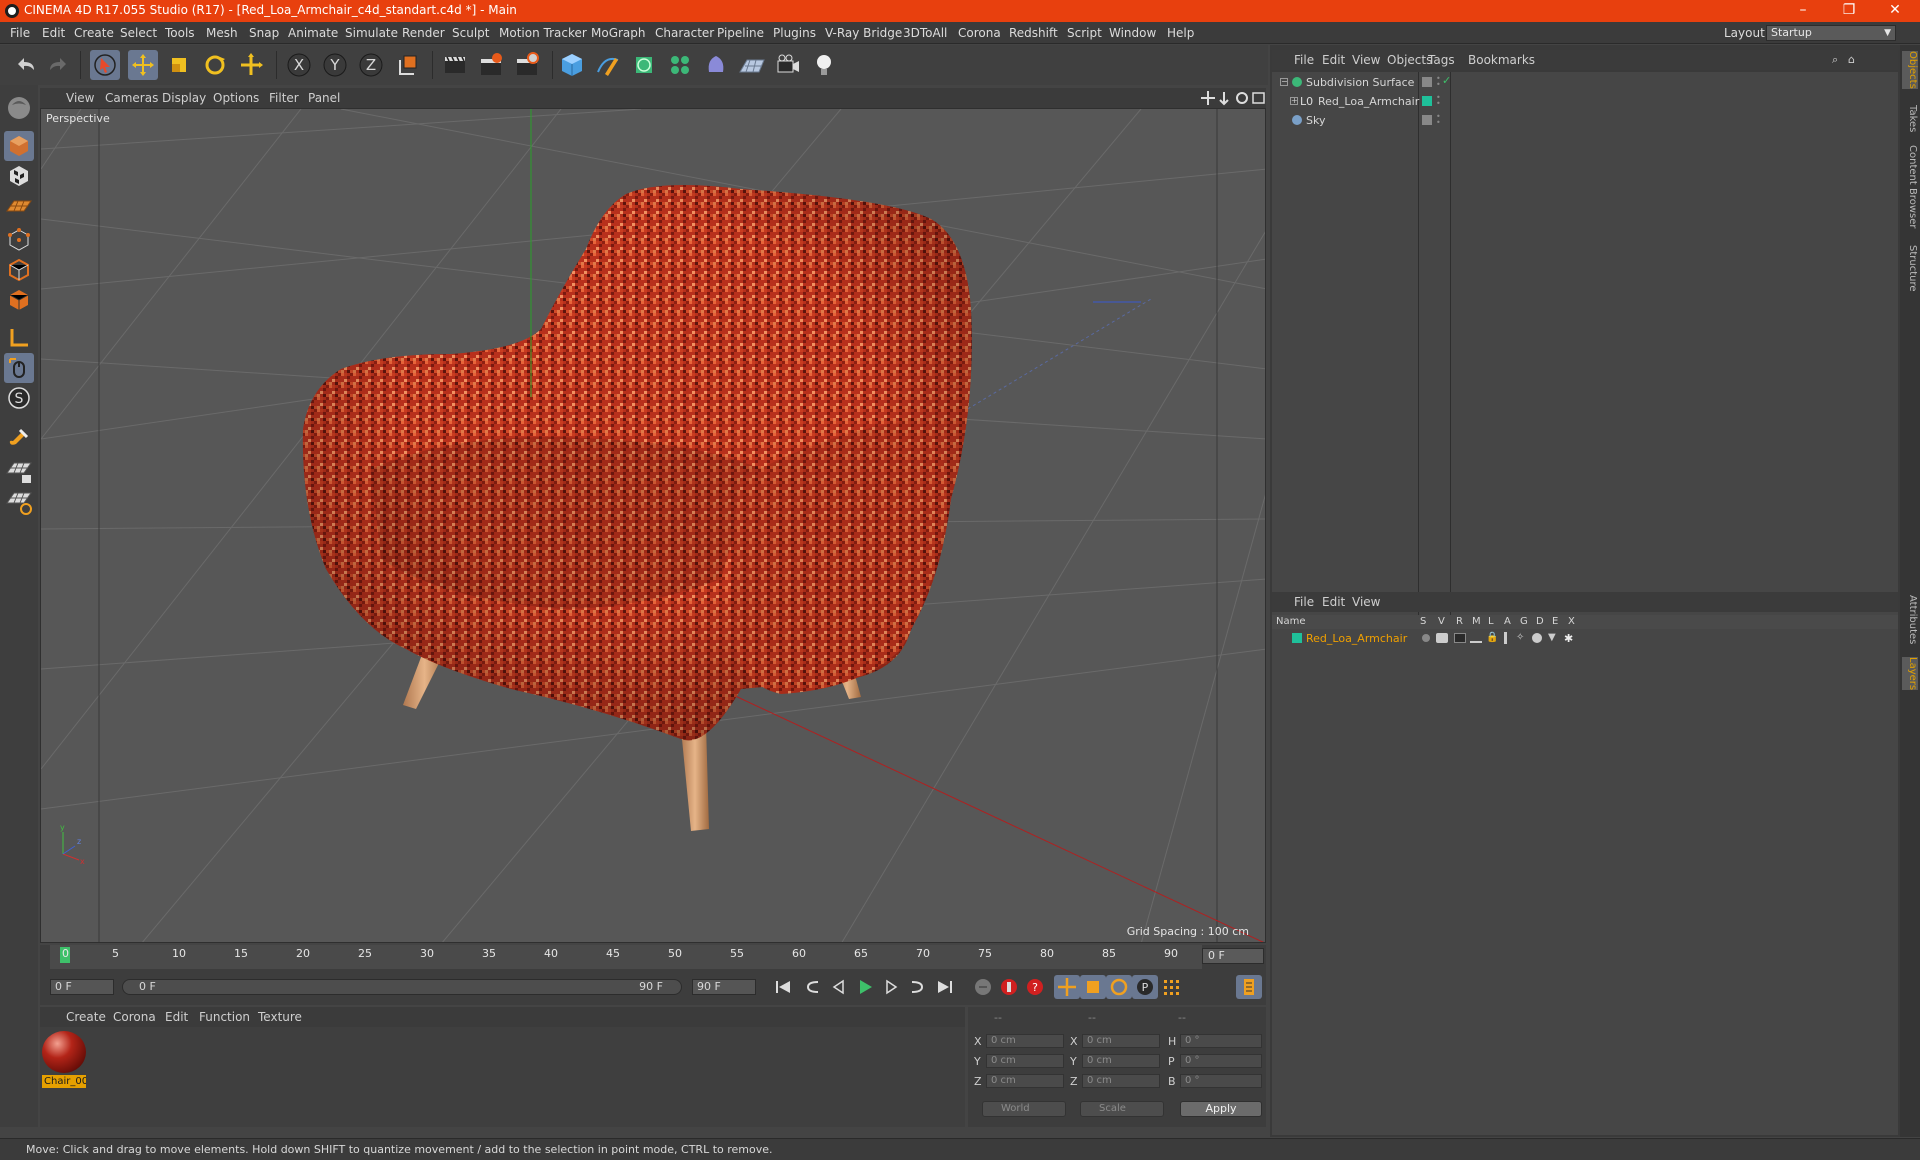  I want to click on close-button: ✕, so click(1895, 11).